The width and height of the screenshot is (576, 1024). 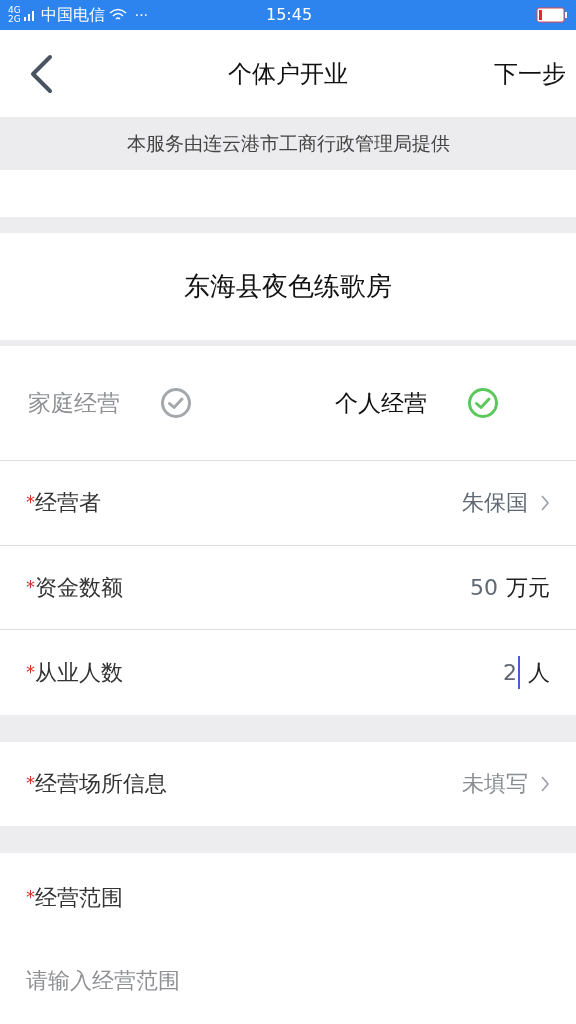 What do you see at coordinates (117, 15) in the screenshot?
I see `wifi-icon` at bounding box center [117, 15].